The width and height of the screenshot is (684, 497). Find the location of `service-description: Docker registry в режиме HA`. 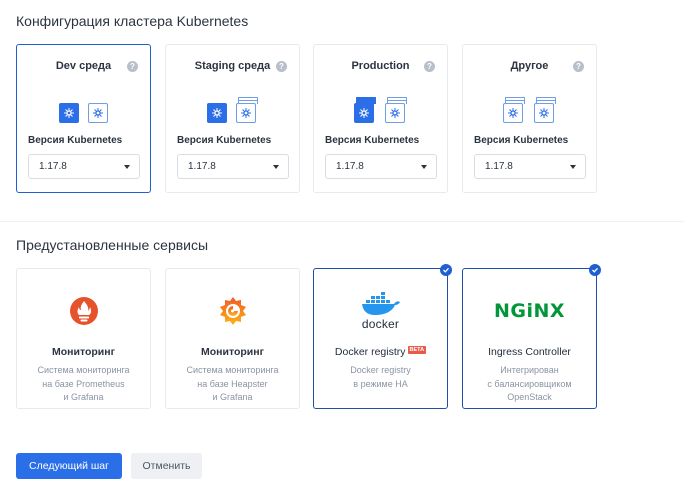

service-description: Docker registry в режиме HA is located at coordinates (380, 377).